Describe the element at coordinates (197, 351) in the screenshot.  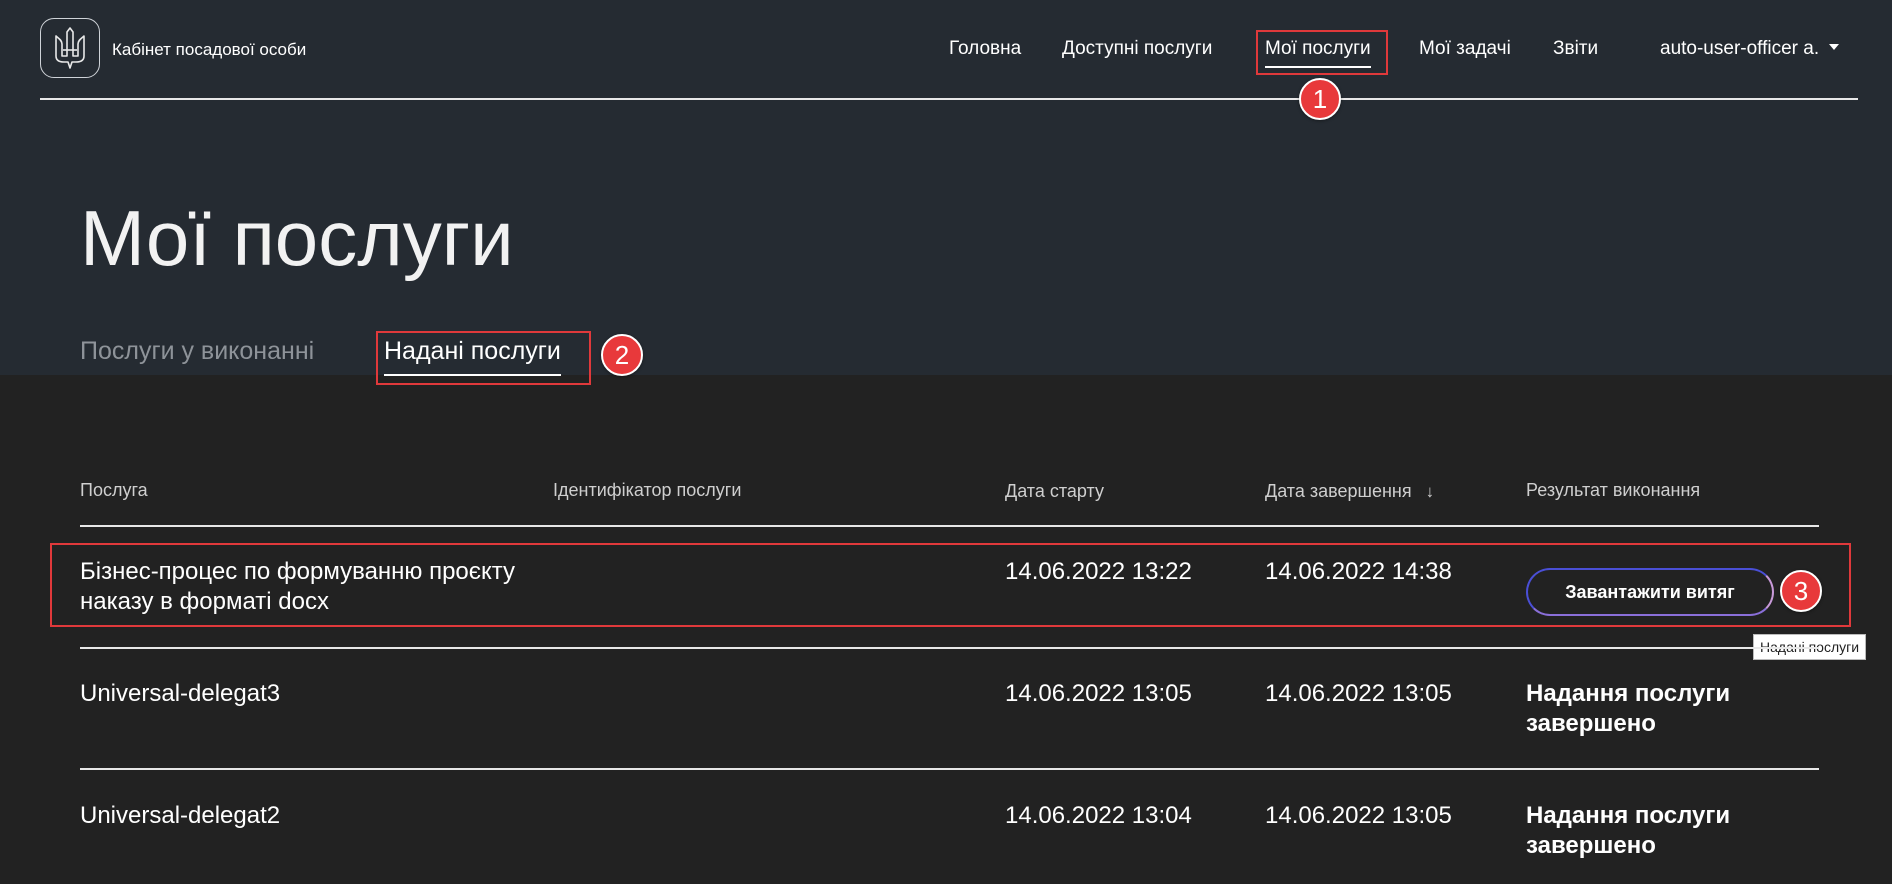
I see `tab-services-in-progress: Послуги у виконанні` at that location.